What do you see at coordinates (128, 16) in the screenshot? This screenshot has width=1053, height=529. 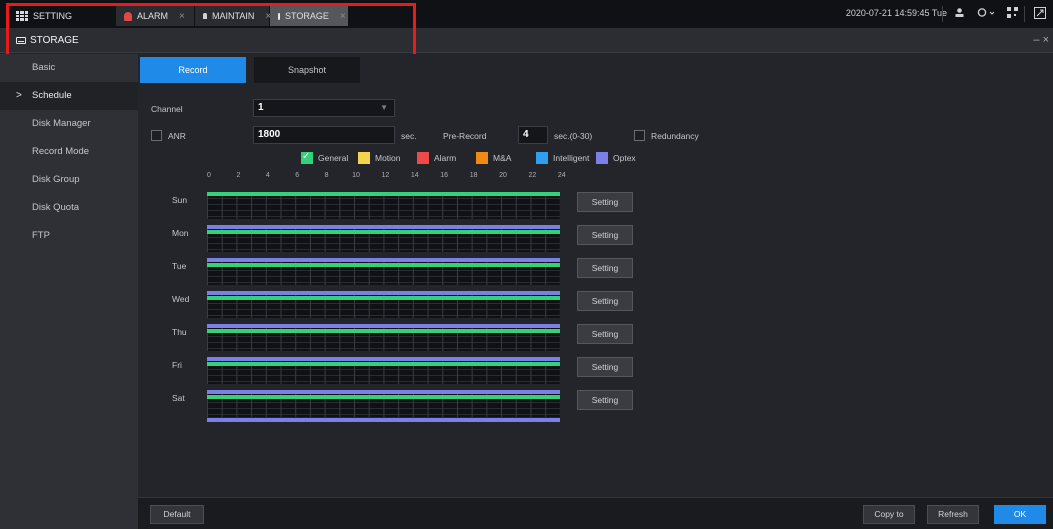 I see `alarm-icon` at bounding box center [128, 16].